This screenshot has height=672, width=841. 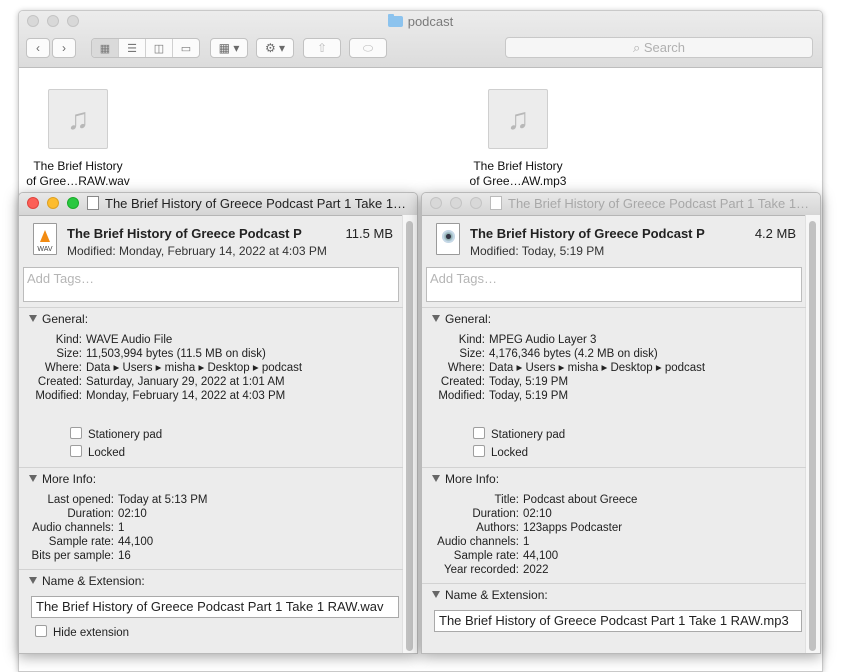 I want to click on file-size: 11.5 MB, so click(x=369, y=233).